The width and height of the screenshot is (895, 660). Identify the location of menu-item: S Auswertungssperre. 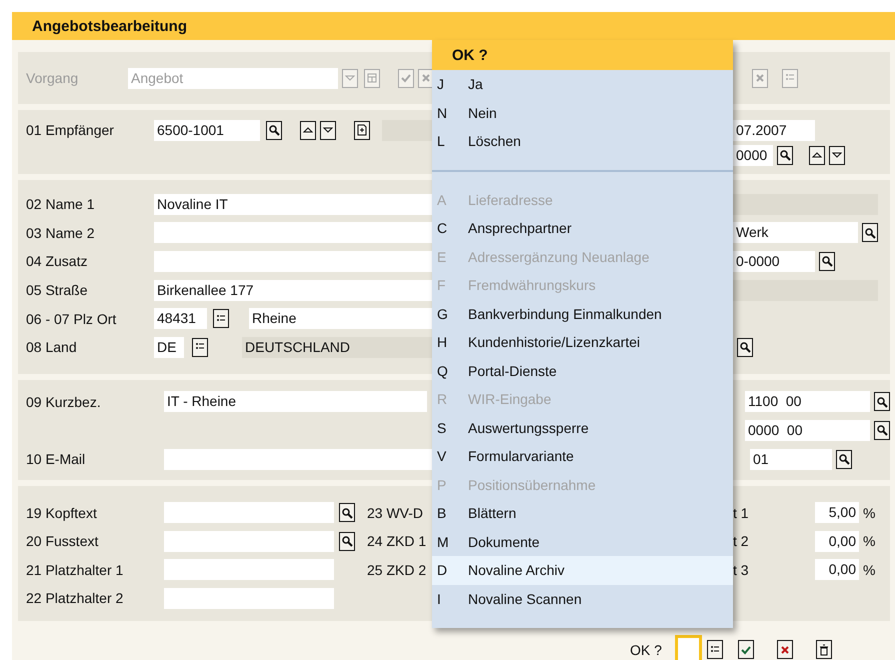
(582, 428).